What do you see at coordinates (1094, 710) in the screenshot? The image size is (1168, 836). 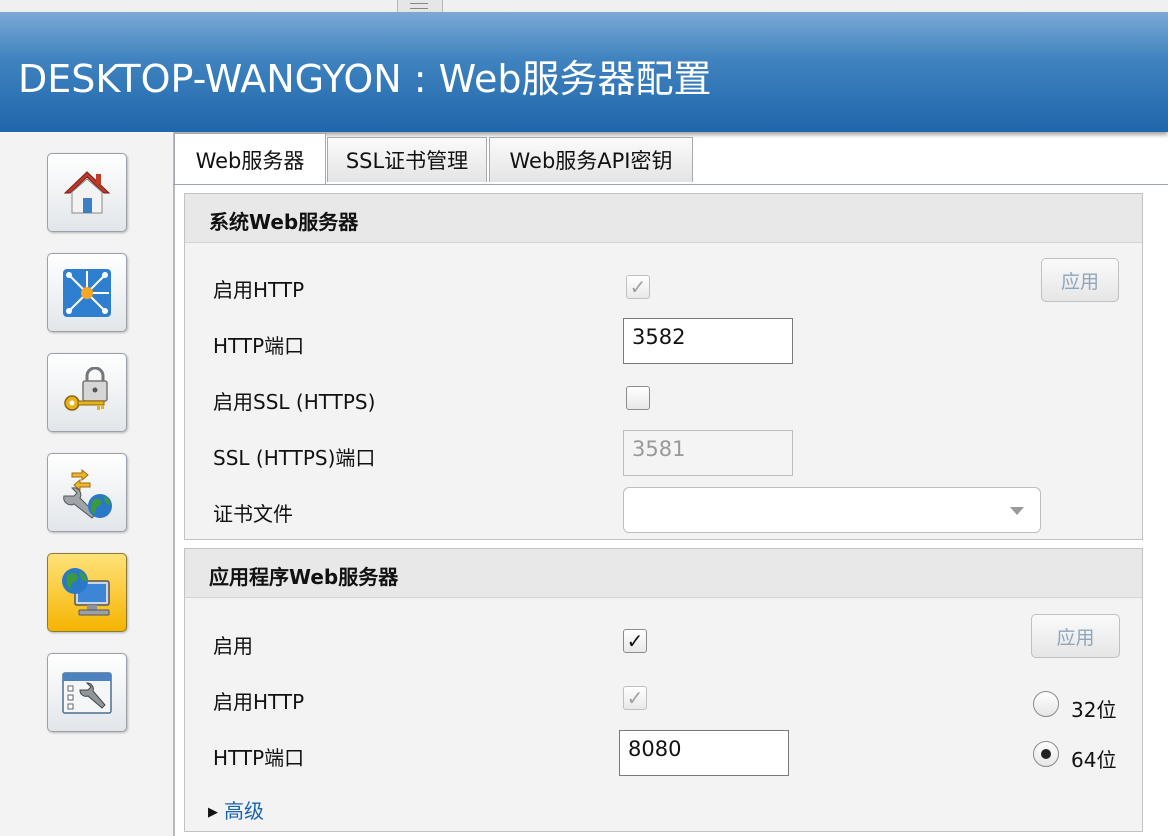 I see `bit32-label: 32位` at bounding box center [1094, 710].